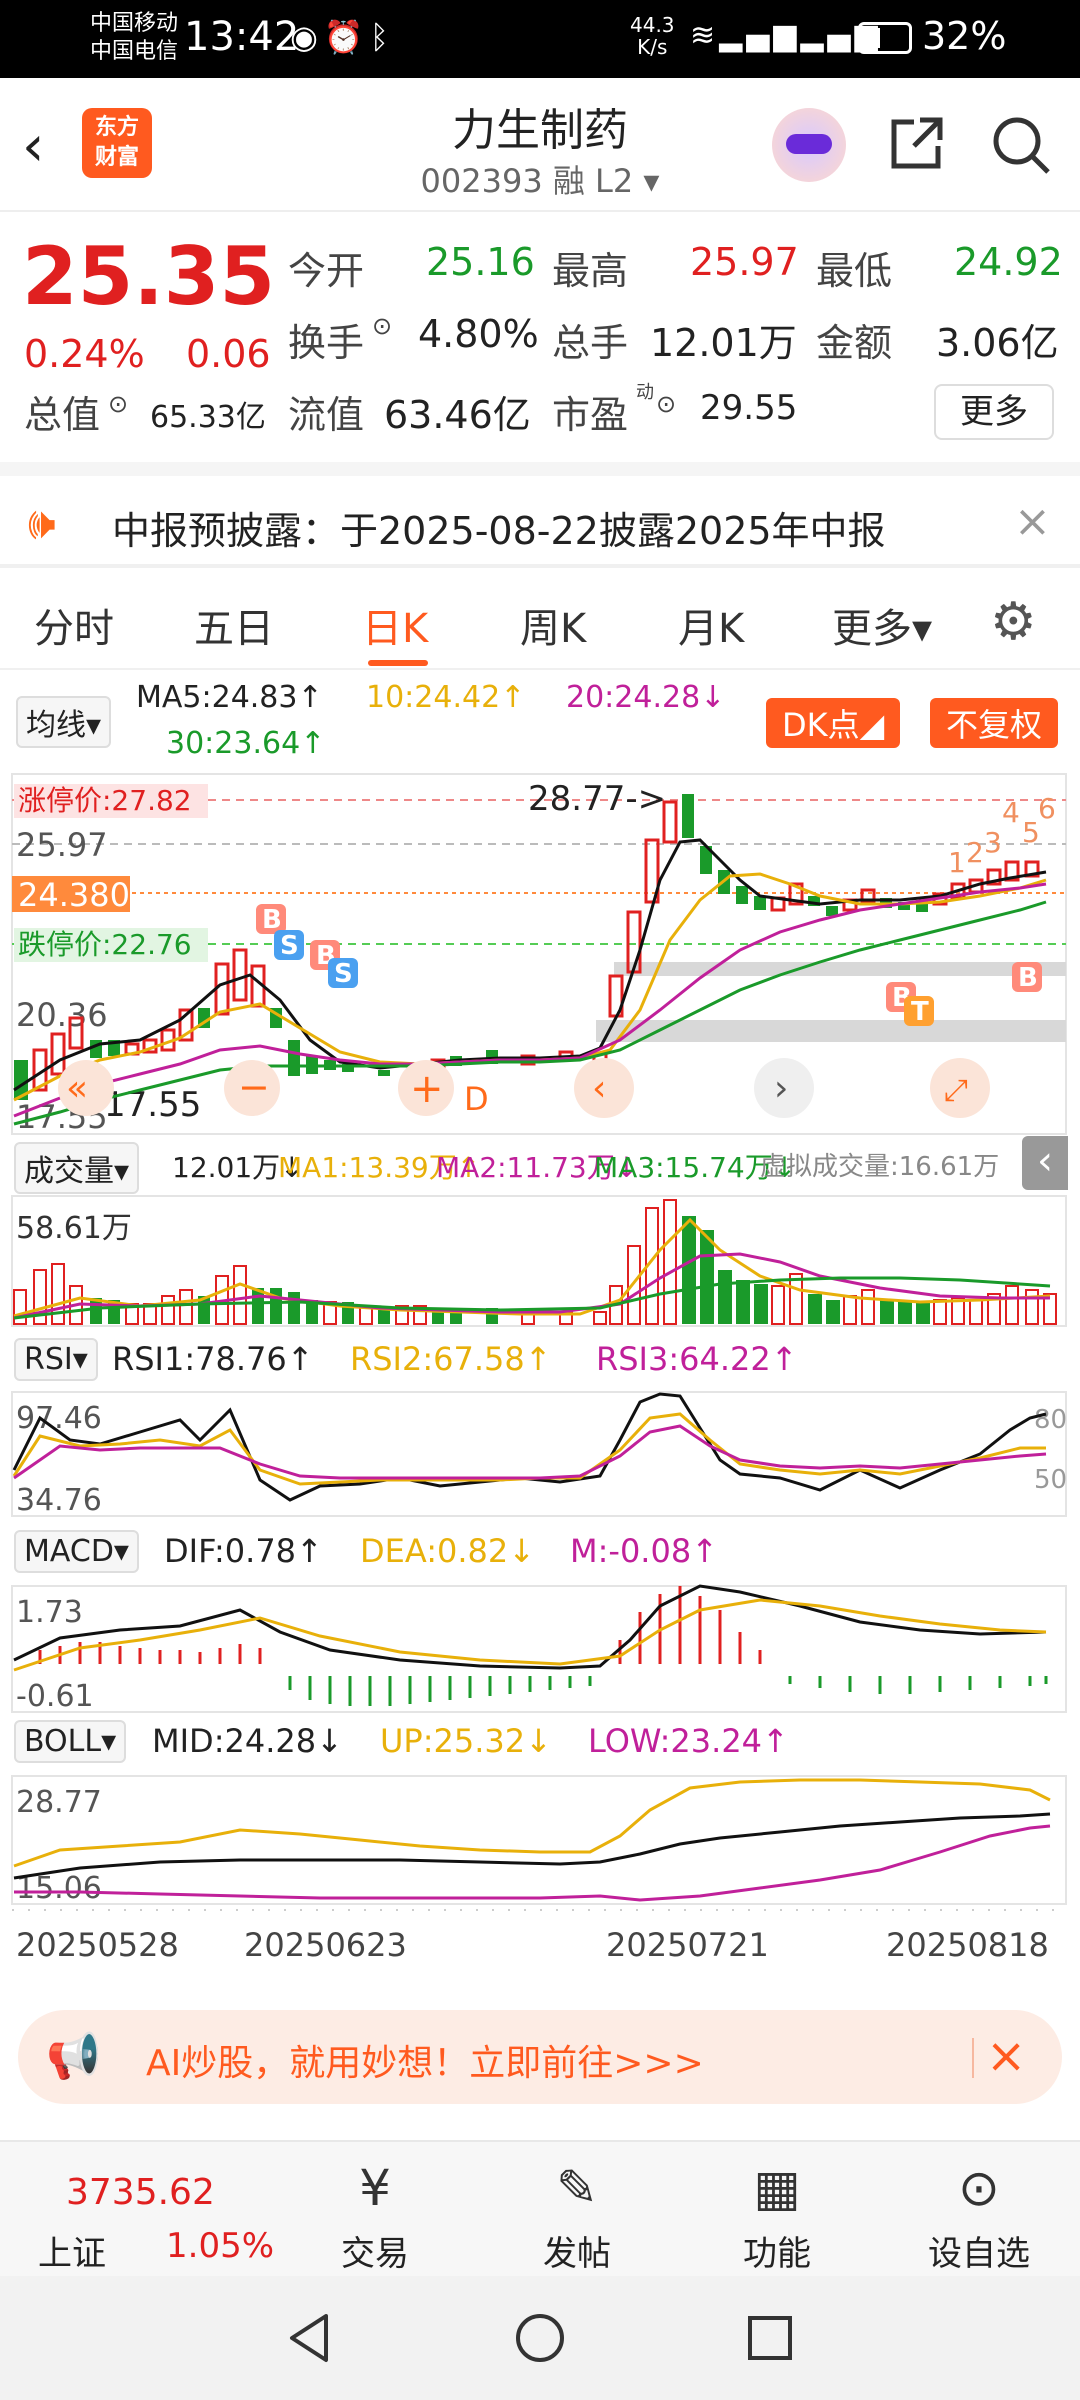 The width and height of the screenshot is (1080, 2400). Describe the element at coordinates (326, 415) in the screenshot. I see `float-label: 流值` at that location.